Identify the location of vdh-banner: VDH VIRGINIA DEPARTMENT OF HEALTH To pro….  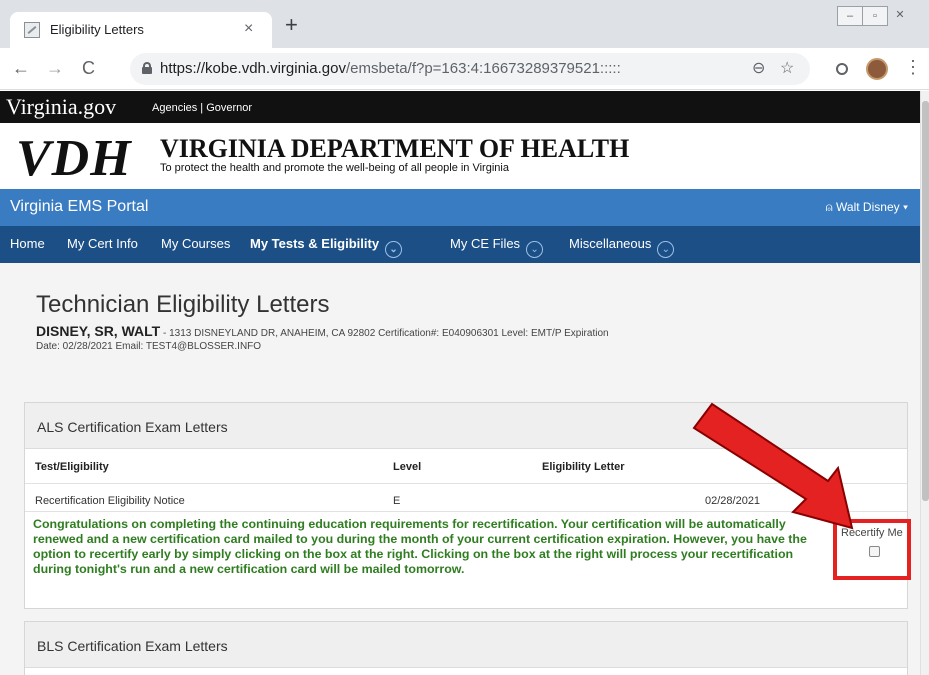
(460, 156).